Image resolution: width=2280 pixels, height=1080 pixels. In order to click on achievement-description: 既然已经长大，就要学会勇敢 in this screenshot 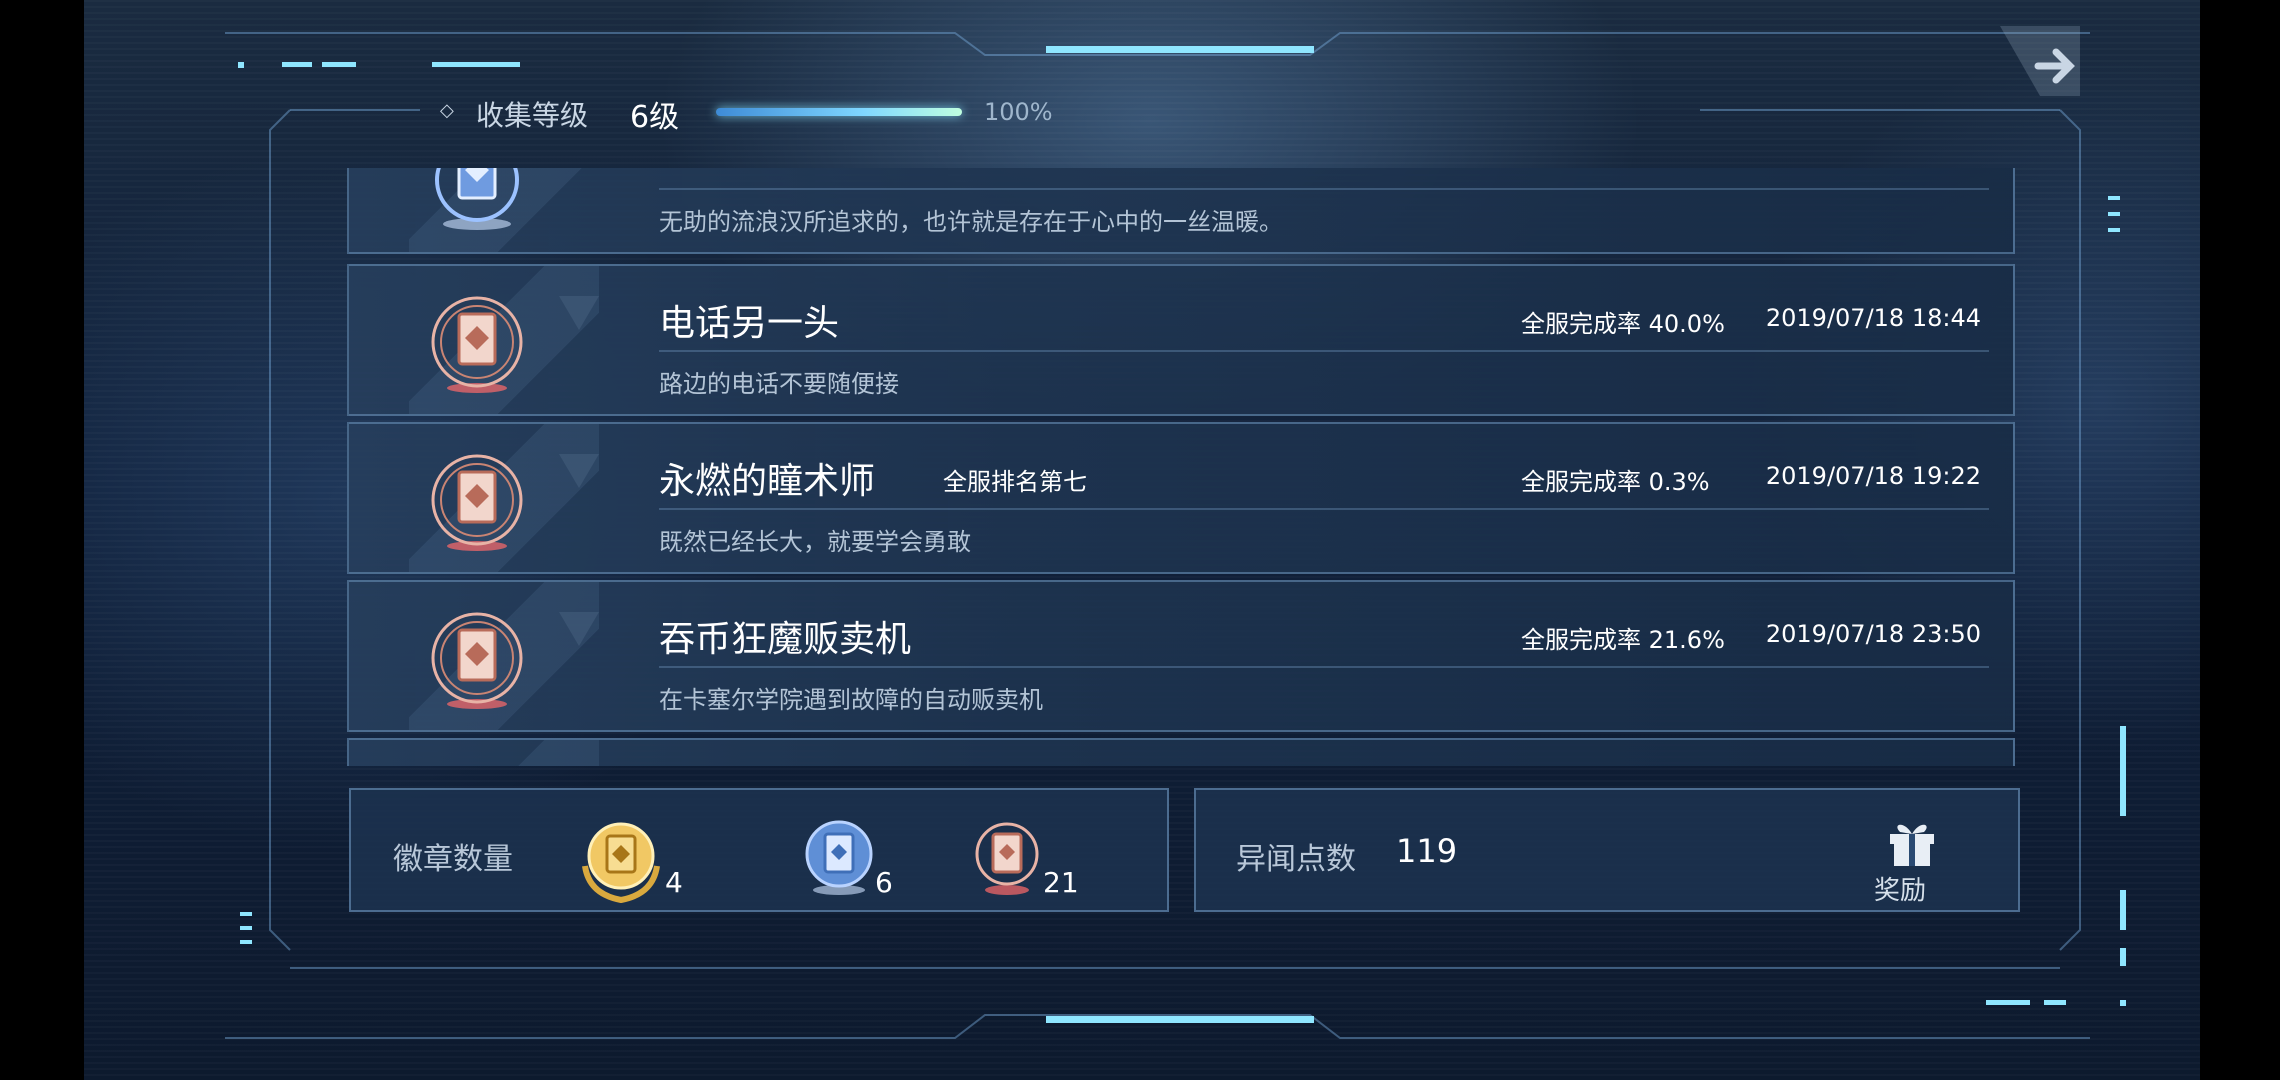, I will do `click(815, 542)`.